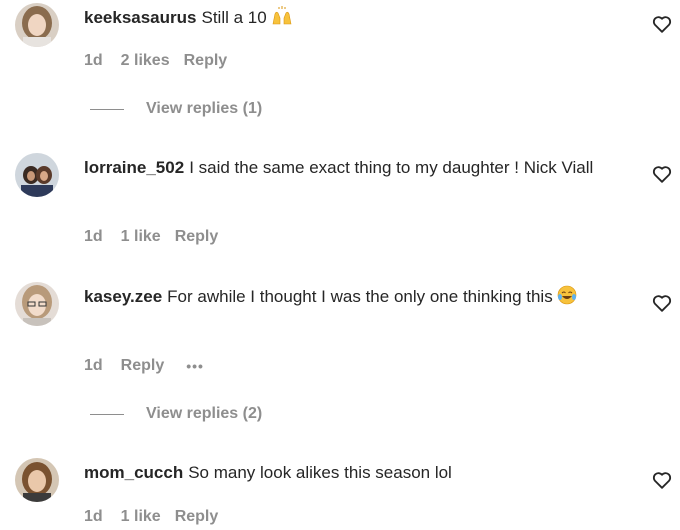 This screenshot has width=680, height=530. Describe the element at coordinates (195, 366) in the screenshot. I see `more-options-button: •••` at that location.